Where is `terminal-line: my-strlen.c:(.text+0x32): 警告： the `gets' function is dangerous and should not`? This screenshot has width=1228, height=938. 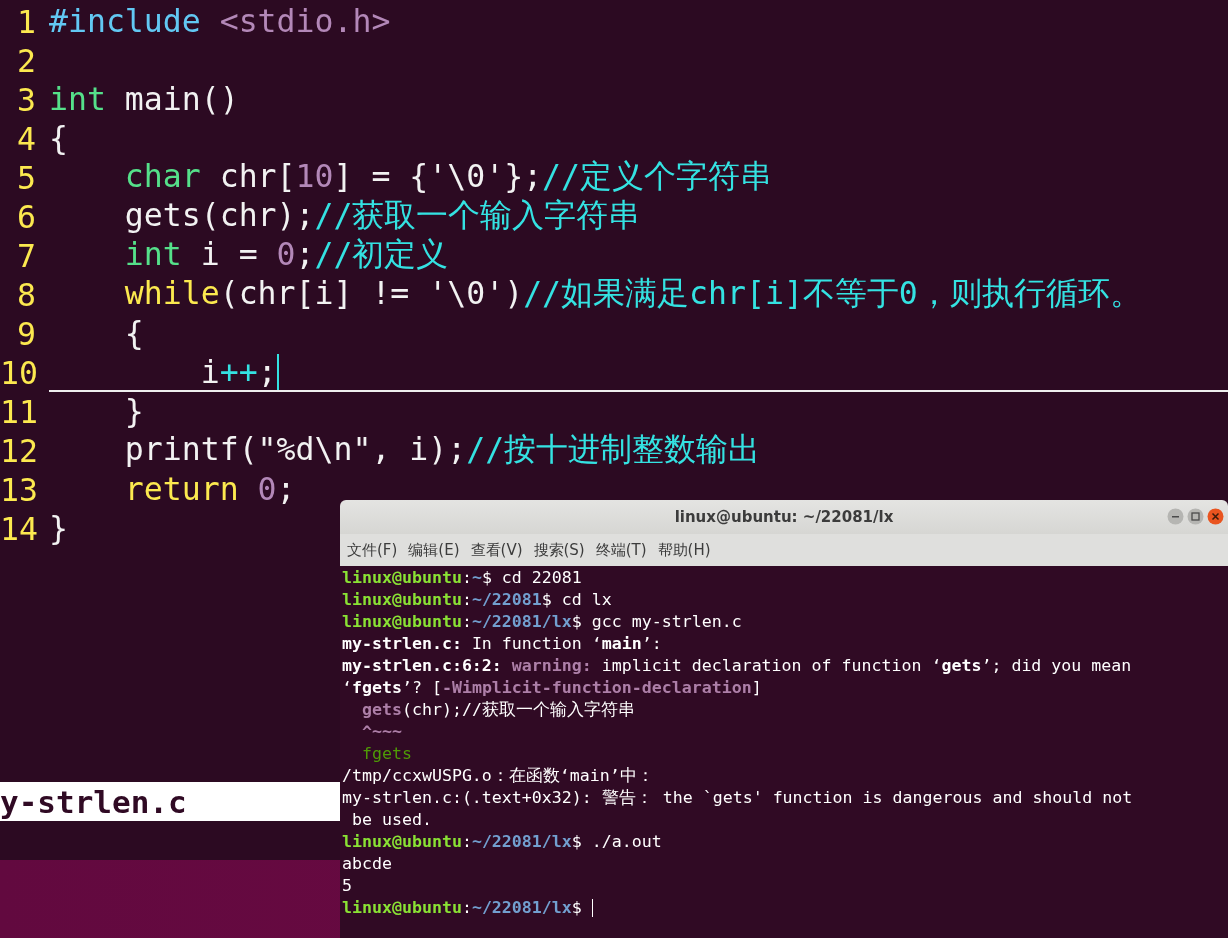 terminal-line: my-strlen.c:(.text+0x32): 警告： the `gets' function is dangerous and should not is located at coordinates (737, 798).